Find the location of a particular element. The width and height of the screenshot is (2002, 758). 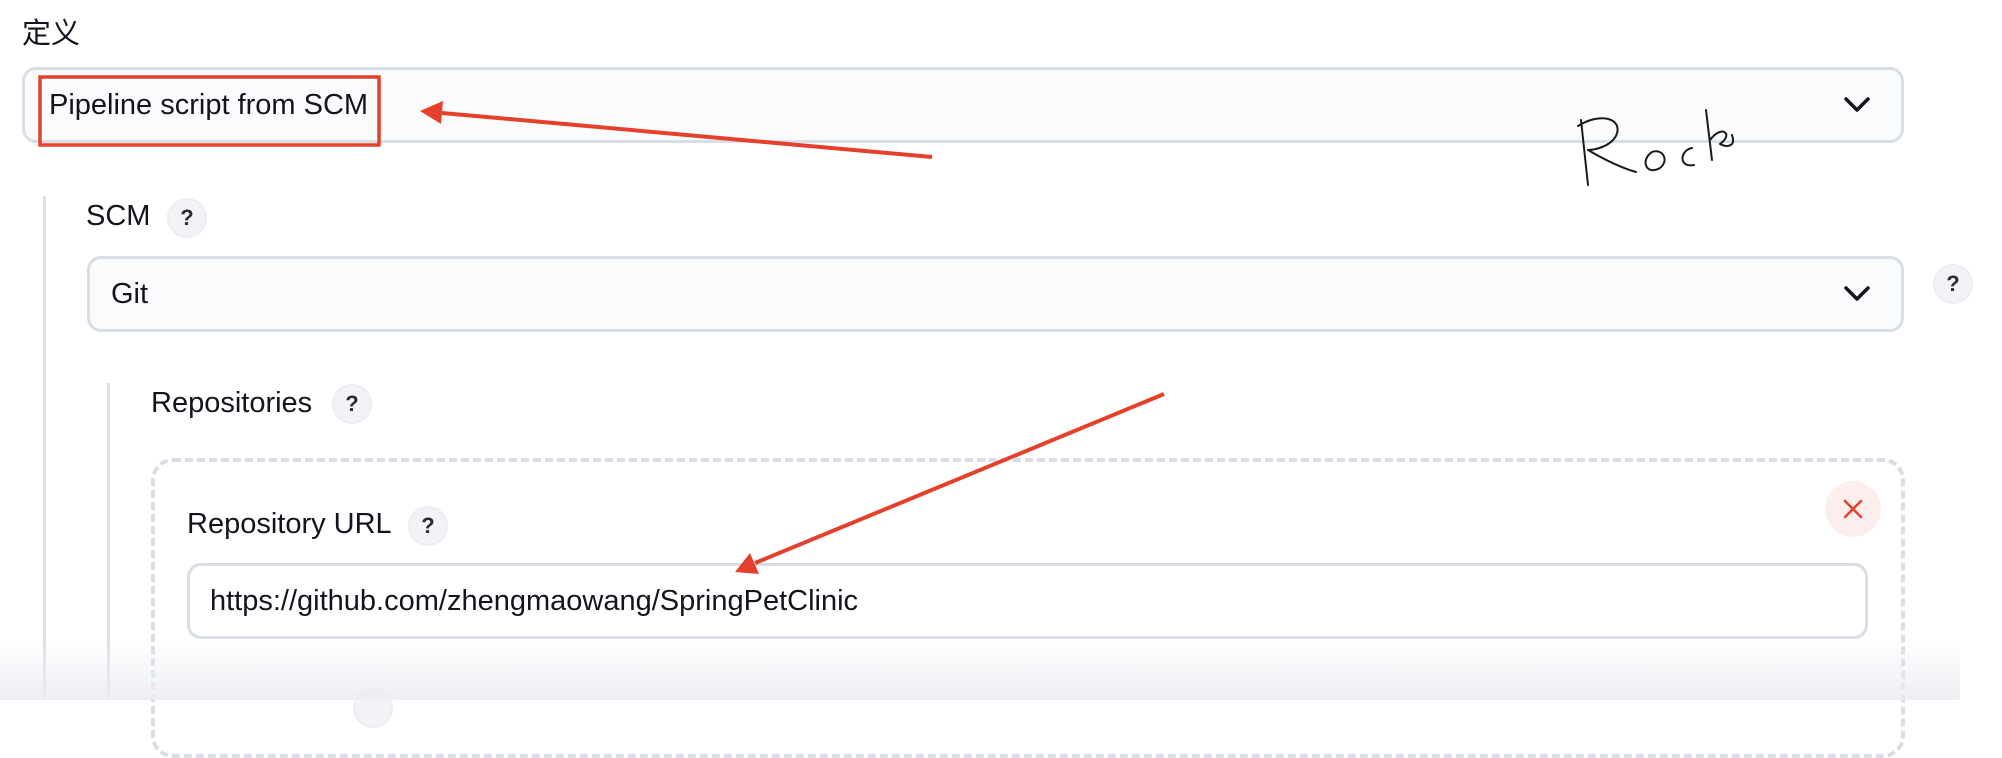

arrow-to-definition is located at coordinates (687, 135).